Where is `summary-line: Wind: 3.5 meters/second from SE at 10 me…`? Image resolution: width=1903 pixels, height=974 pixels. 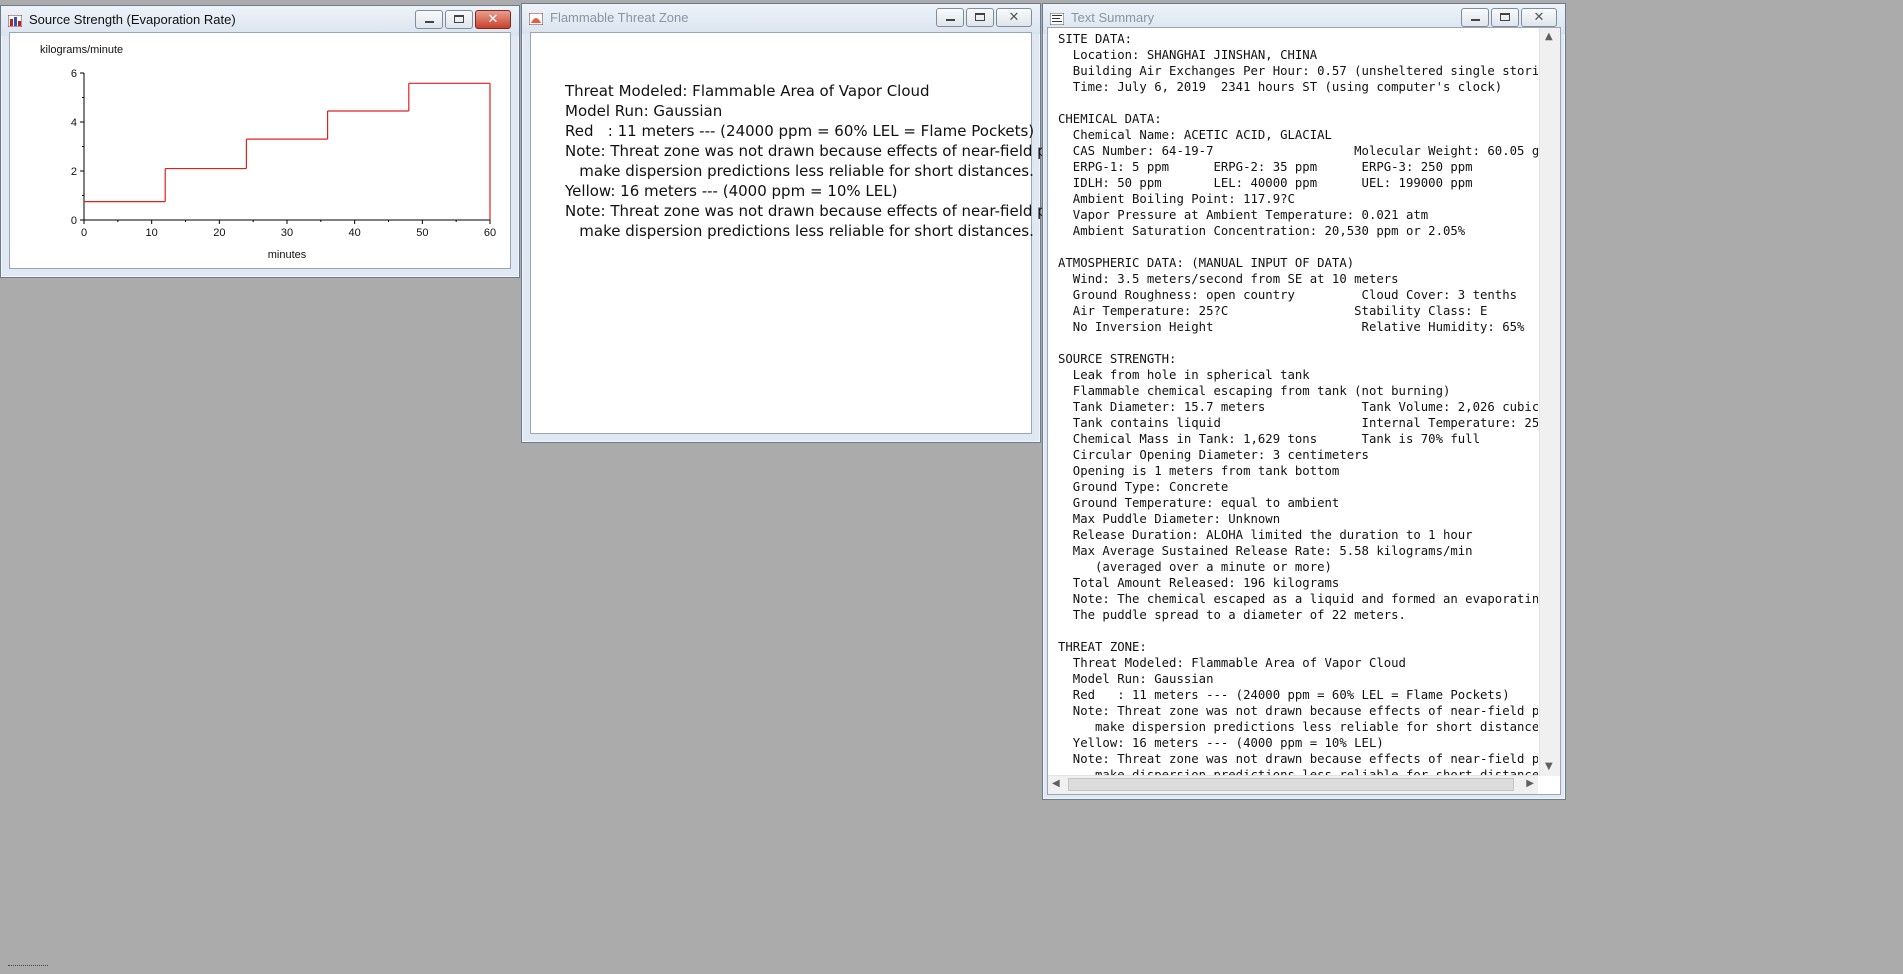
summary-line: Wind: 3.5 meters/second from SE at 10 me… is located at coordinates (1228, 279).